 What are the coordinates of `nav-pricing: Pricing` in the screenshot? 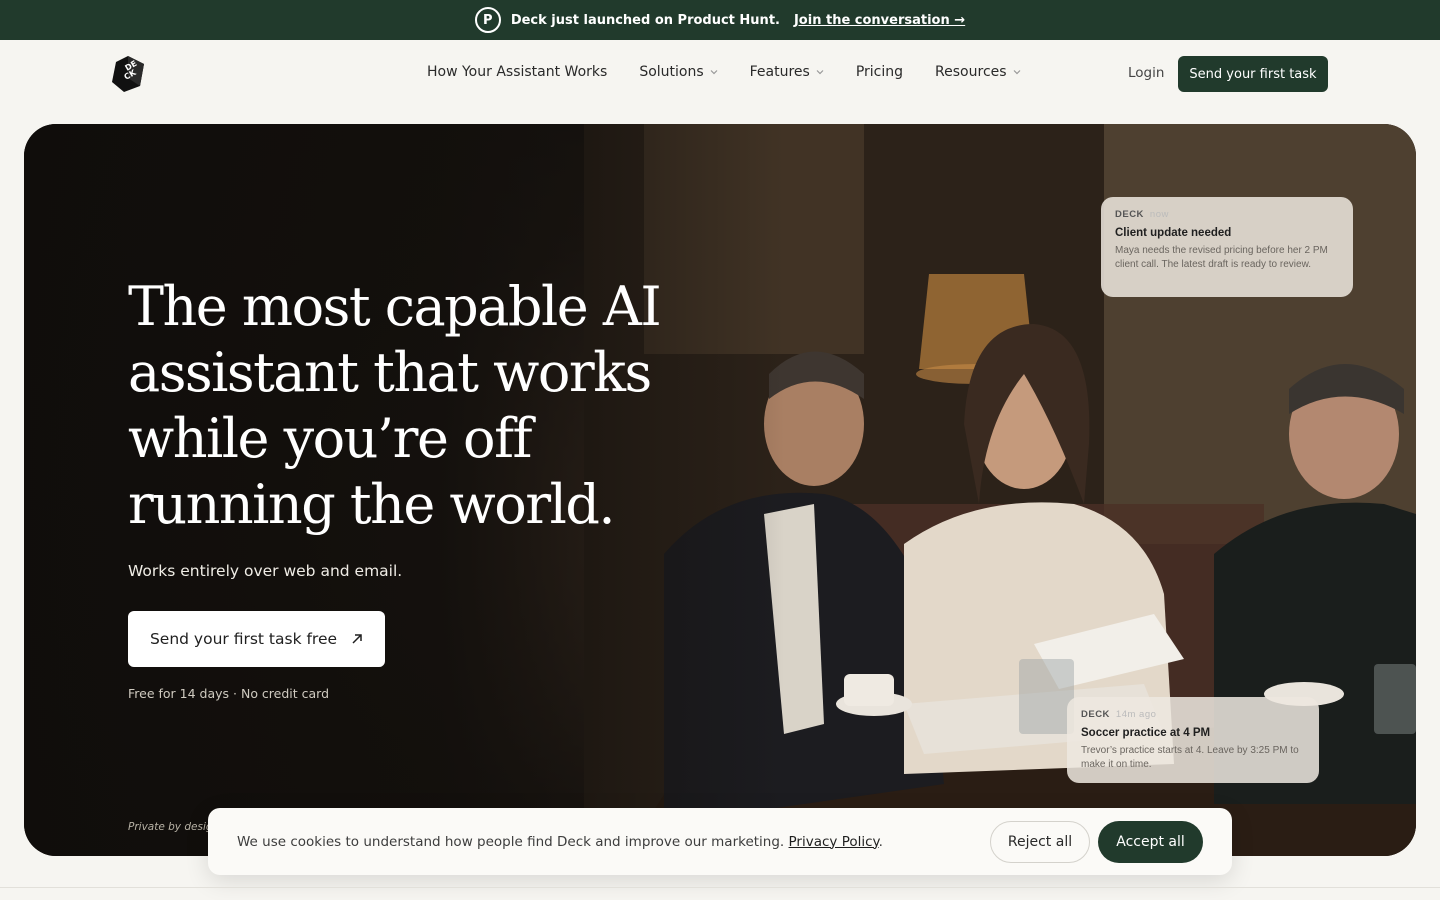 It's located at (879, 72).